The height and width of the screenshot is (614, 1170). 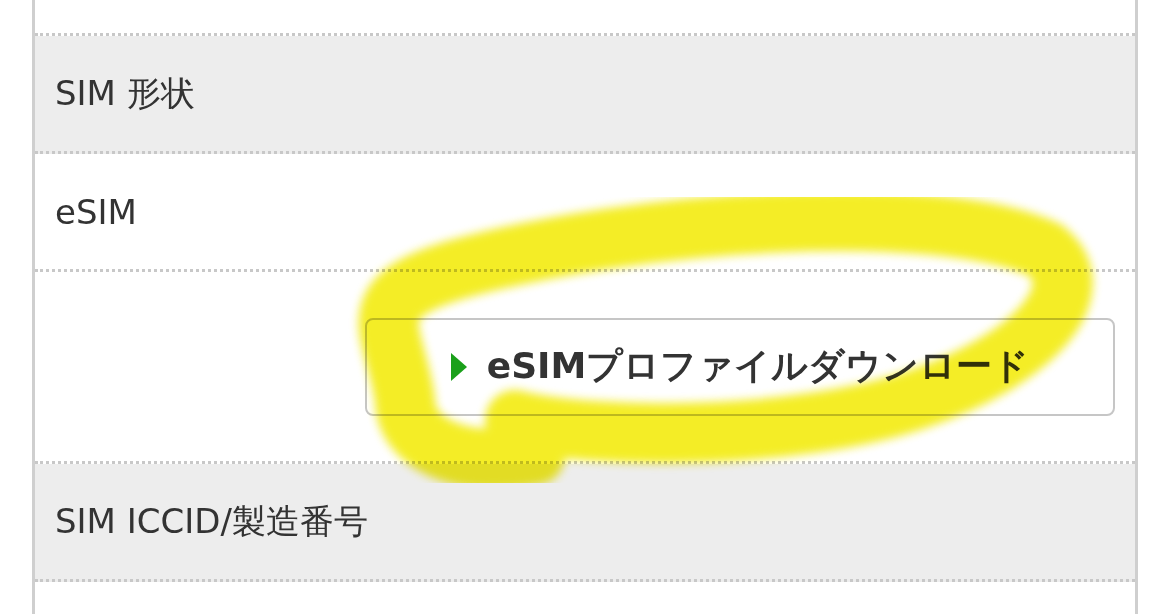 What do you see at coordinates (125, 93) in the screenshot?
I see `section-heading: SIM 形状` at bounding box center [125, 93].